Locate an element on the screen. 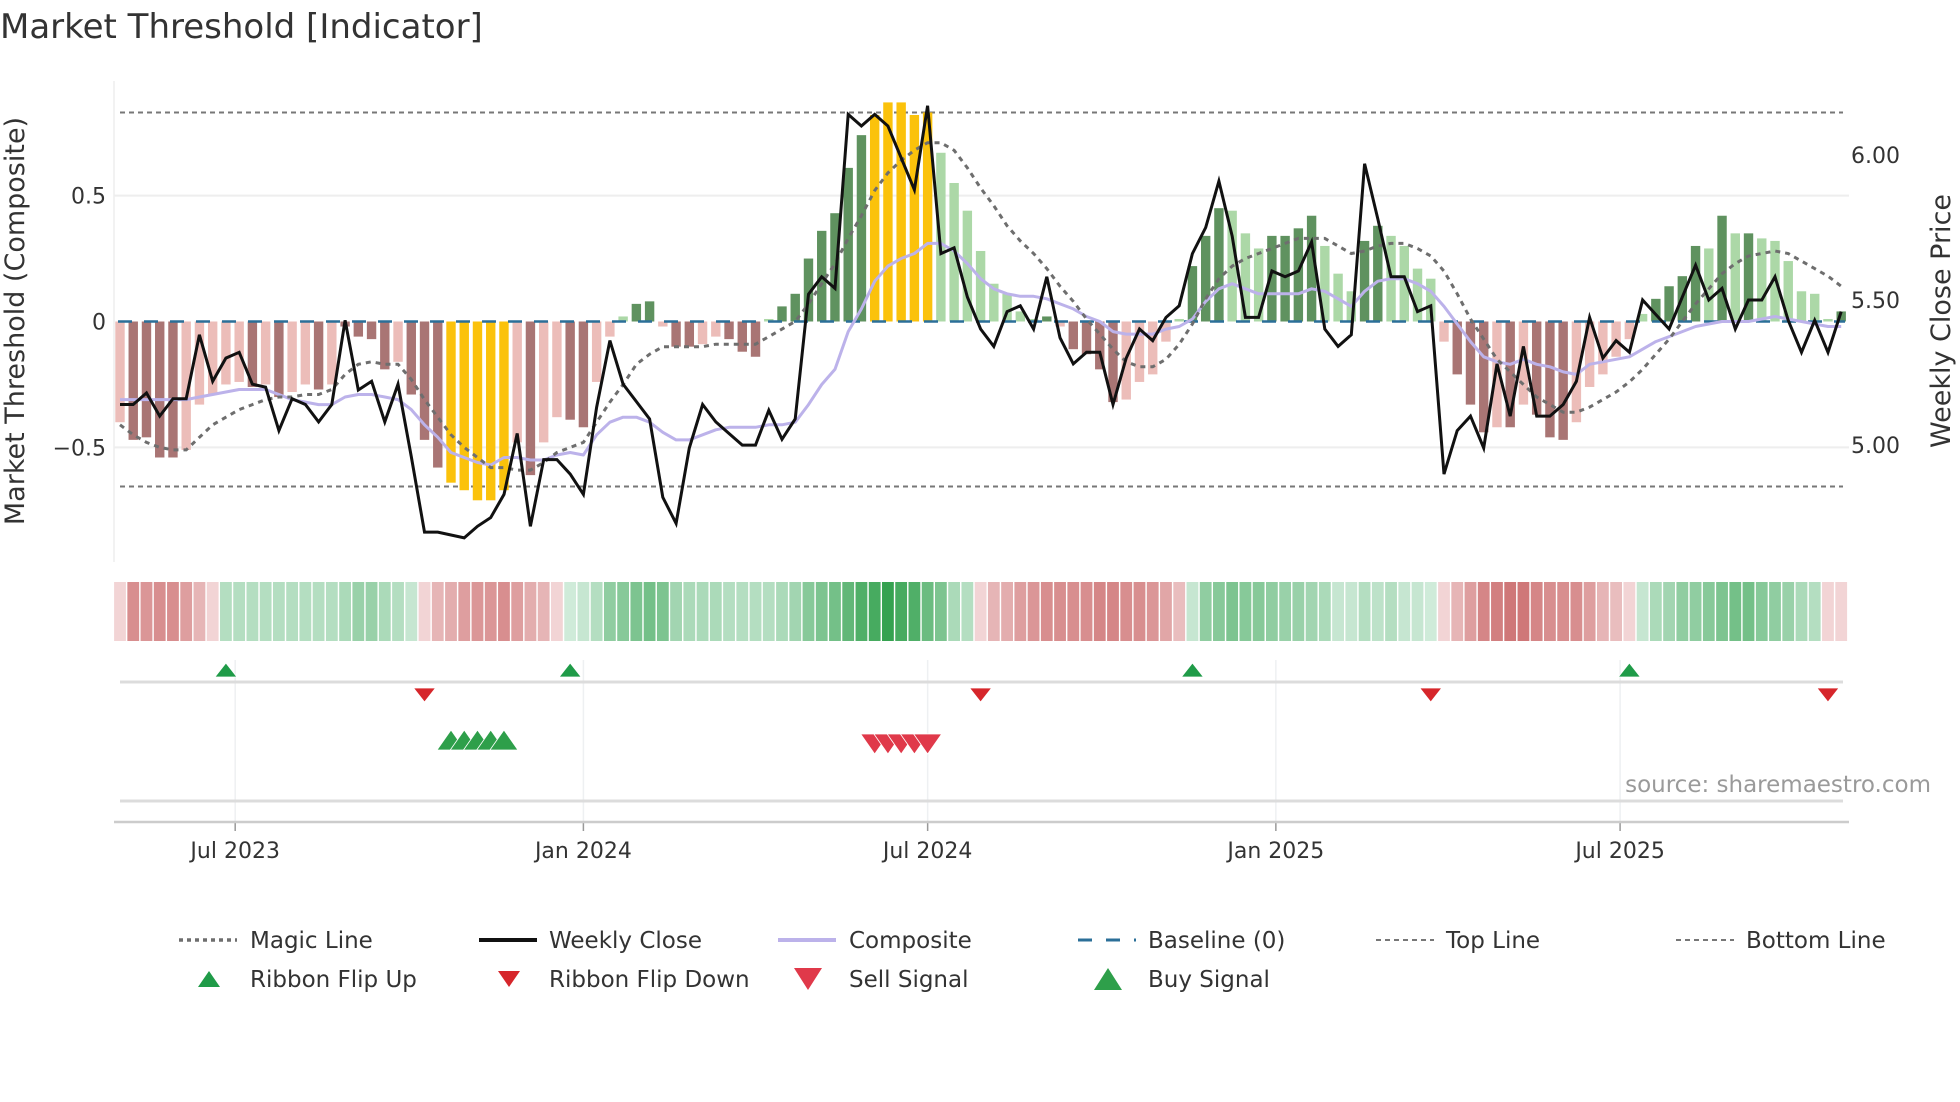 This screenshot has width=1960, height=1102. x-tick-label: Jan 2025 is located at coordinates (1274, 851).